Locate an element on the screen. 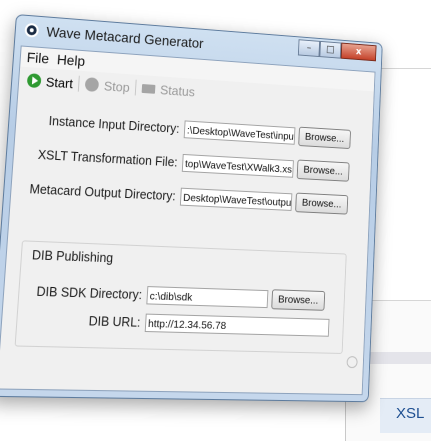 The image size is (431, 441). app-icon is located at coordinates (32, 30).